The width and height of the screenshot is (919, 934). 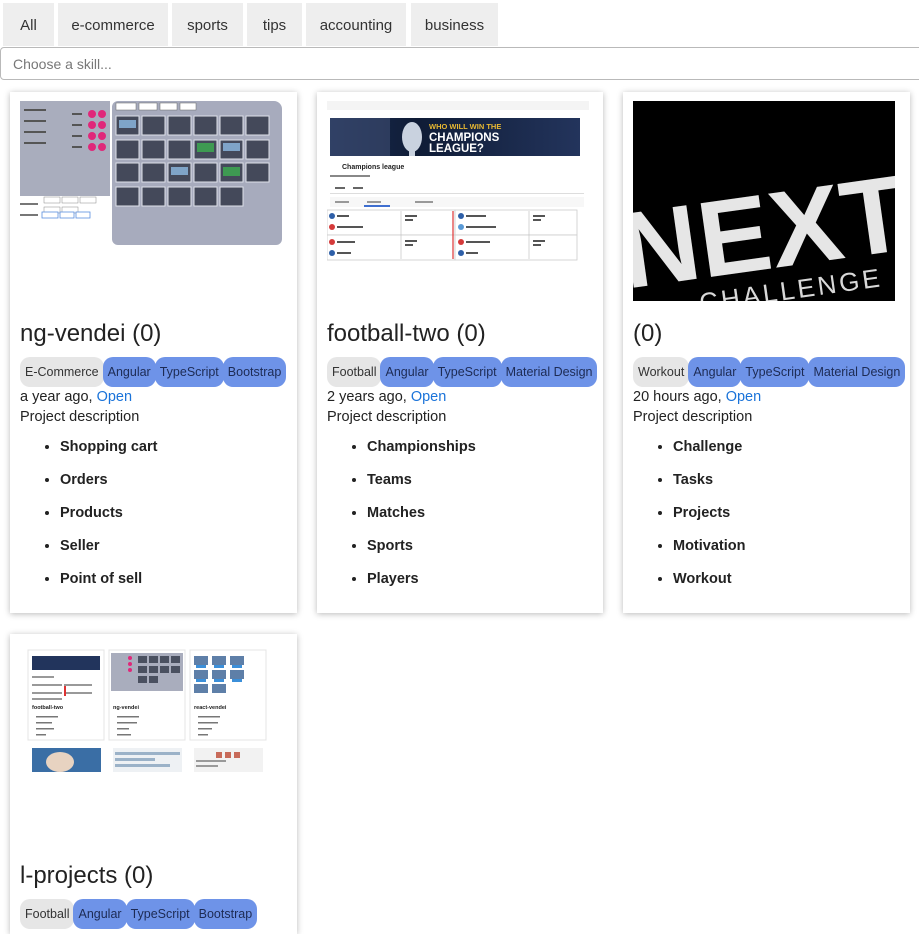 I want to click on project-title: football-two (0), so click(x=406, y=333).